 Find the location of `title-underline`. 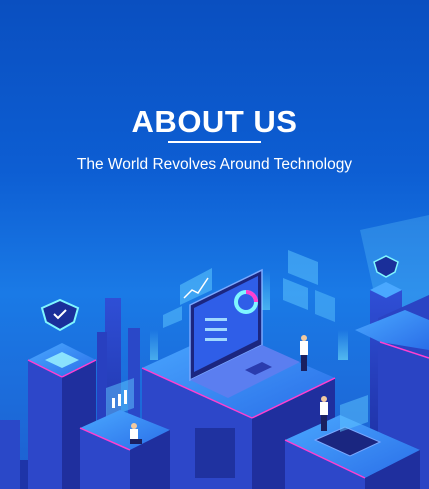

title-underline is located at coordinates (214, 142).